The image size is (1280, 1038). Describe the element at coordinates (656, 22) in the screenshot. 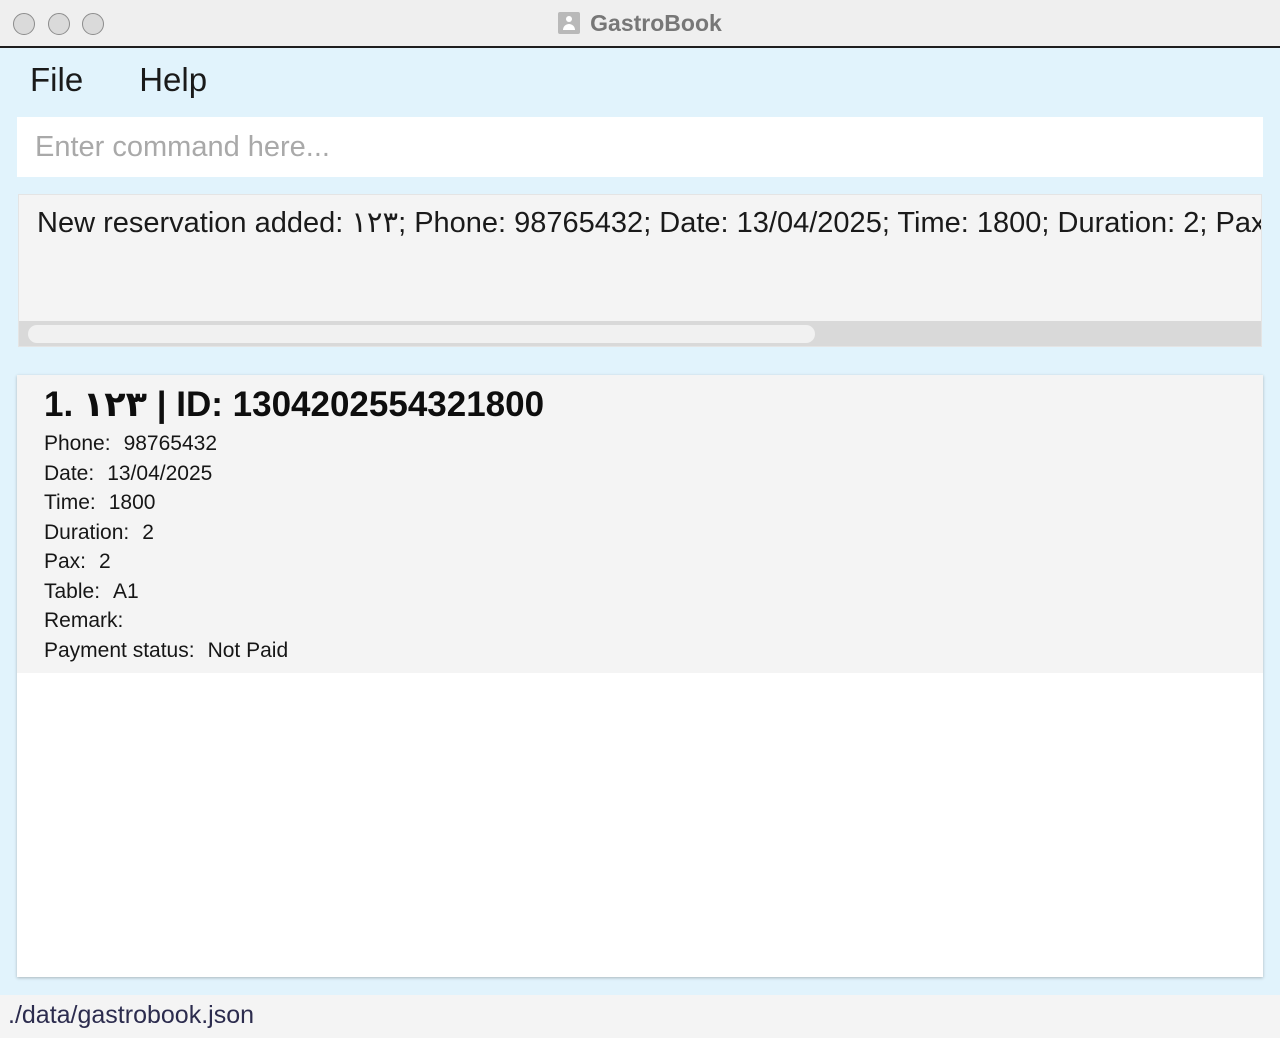

I see `window-title: GastroBook` at that location.